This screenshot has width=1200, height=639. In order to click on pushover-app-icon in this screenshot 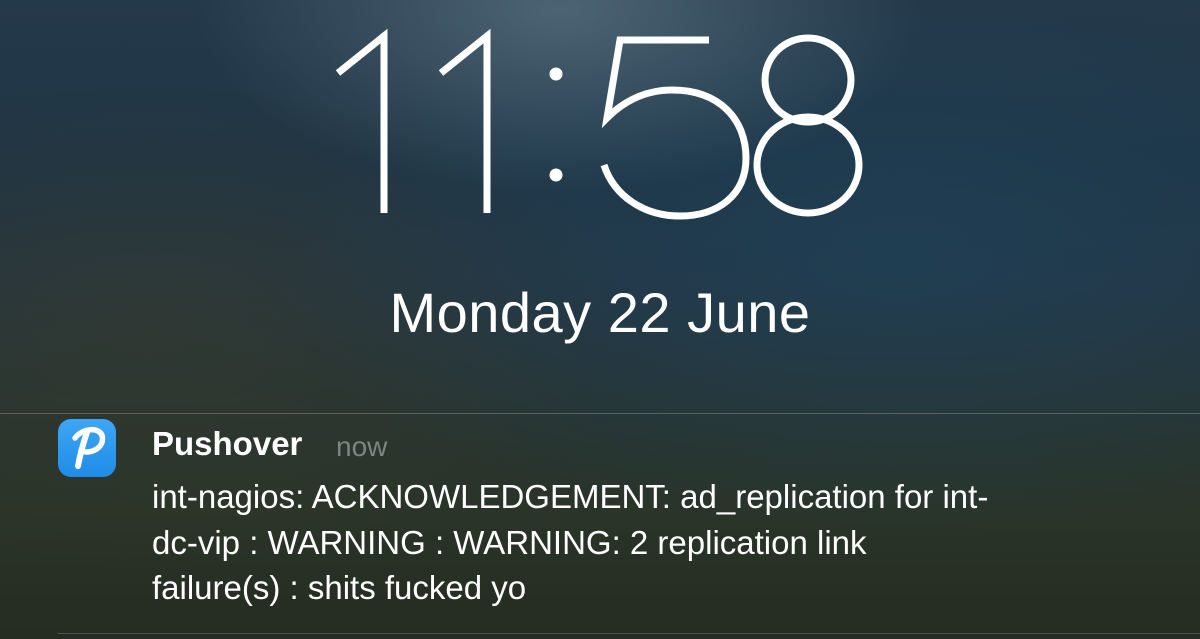, I will do `click(87, 448)`.